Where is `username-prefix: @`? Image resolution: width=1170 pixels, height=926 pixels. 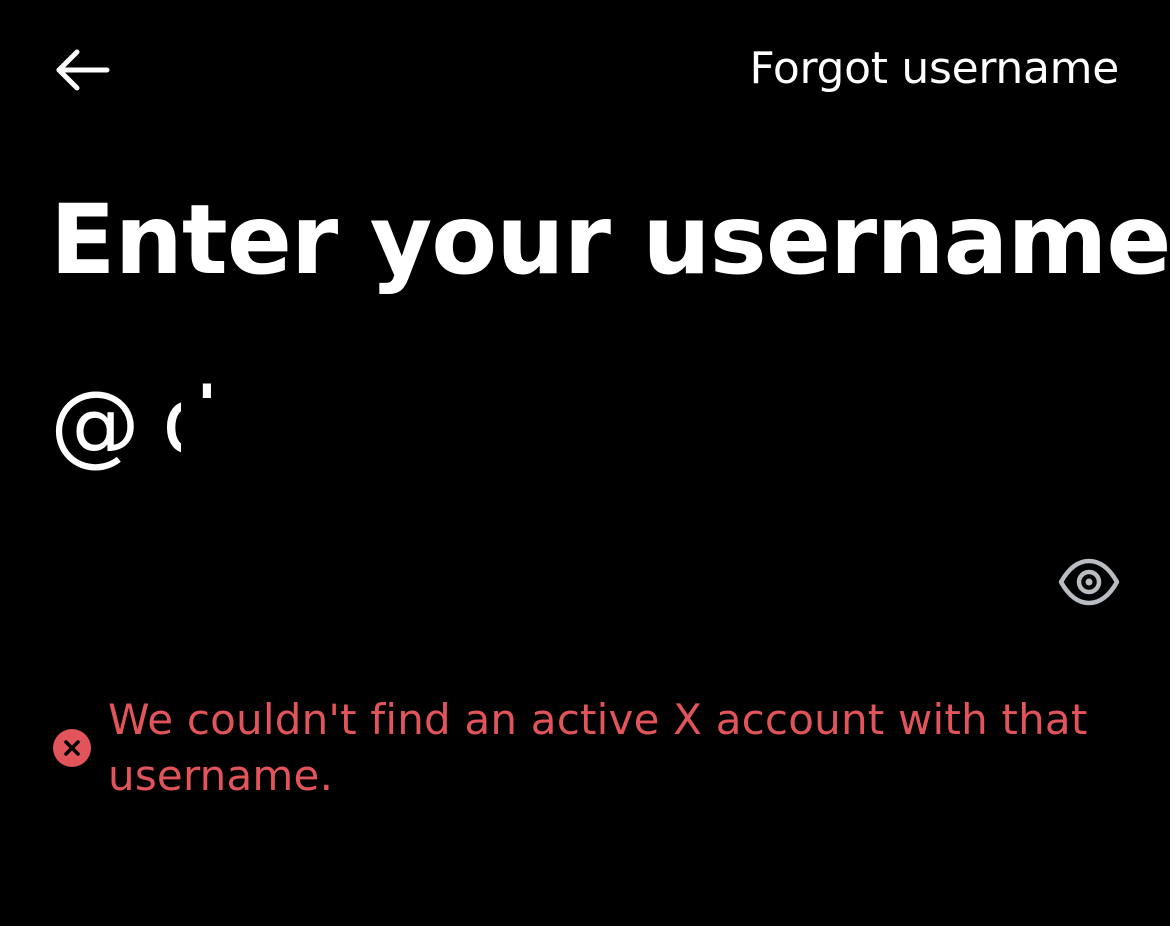 username-prefix: @ is located at coordinates (95, 424).